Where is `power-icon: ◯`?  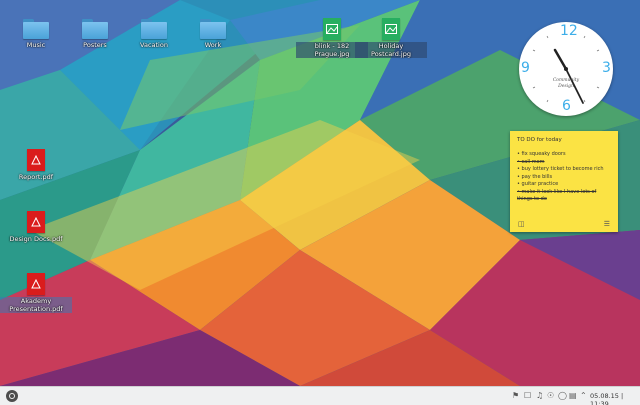
power-icon: ◯ is located at coordinates (562, 396).